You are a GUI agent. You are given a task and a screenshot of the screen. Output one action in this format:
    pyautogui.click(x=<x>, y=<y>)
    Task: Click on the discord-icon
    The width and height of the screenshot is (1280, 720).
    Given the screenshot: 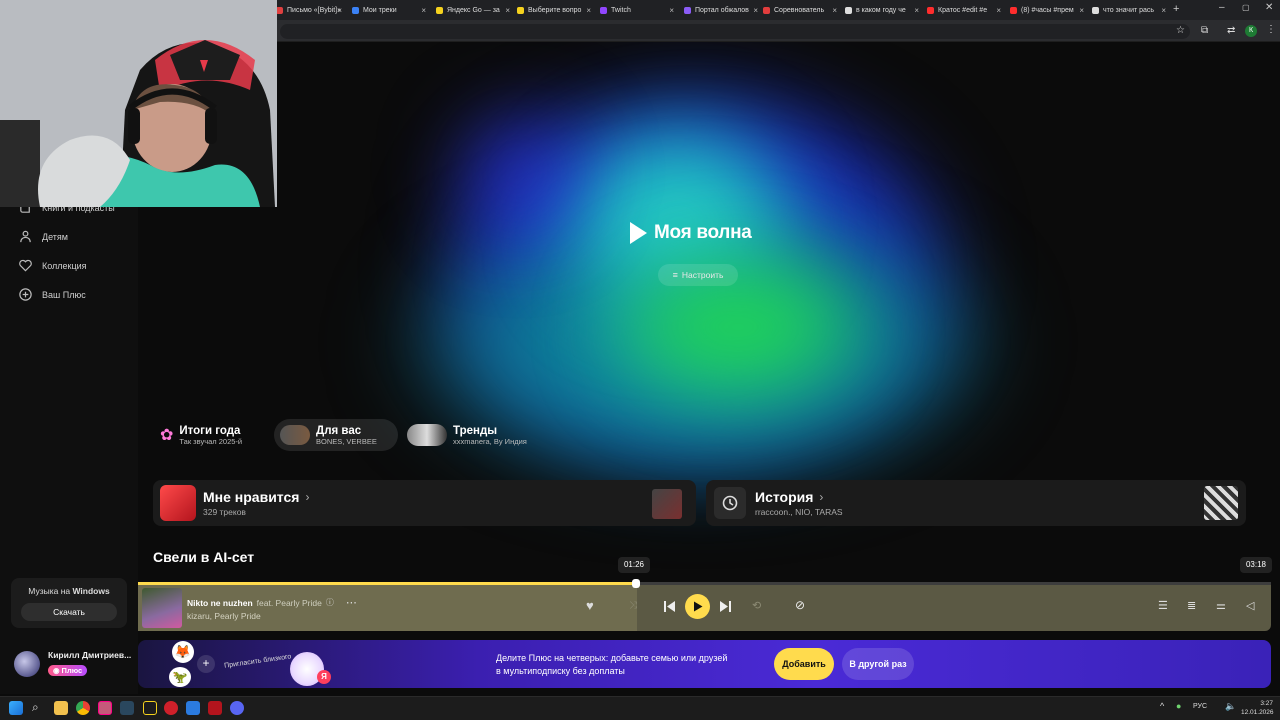 What is the action you would take?
    pyautogui.click(x=237, y=708)
    